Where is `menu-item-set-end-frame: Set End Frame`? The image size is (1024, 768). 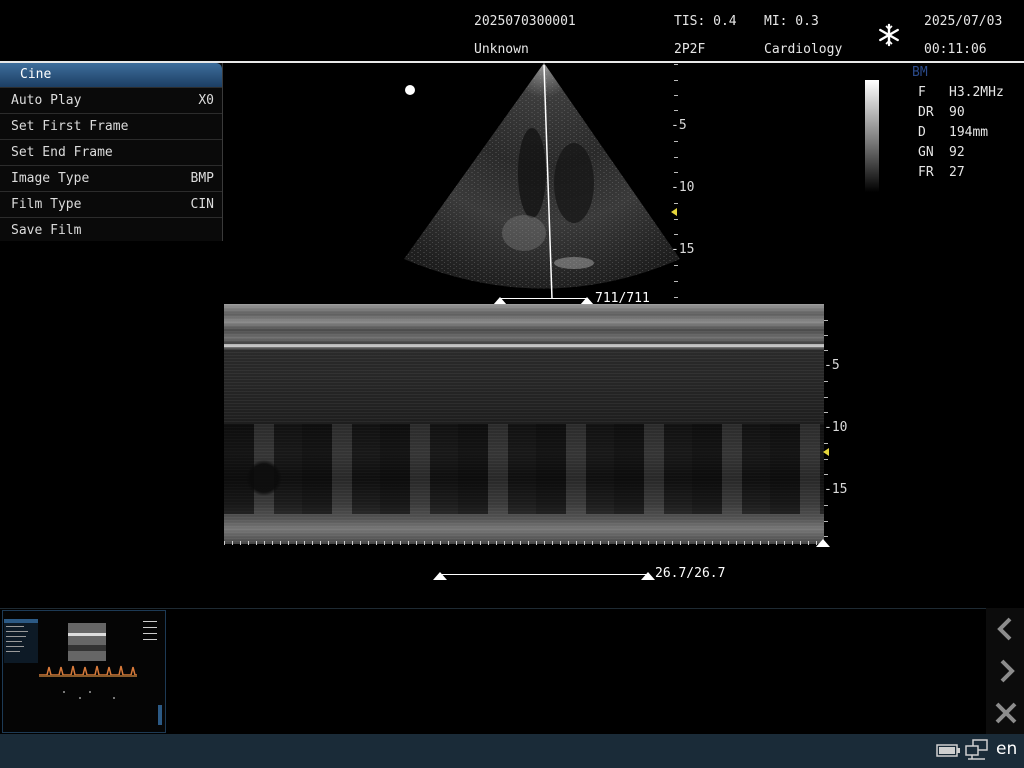 menu-item-set-end-frame: Set End Frame is located at coordinates (111, 152).